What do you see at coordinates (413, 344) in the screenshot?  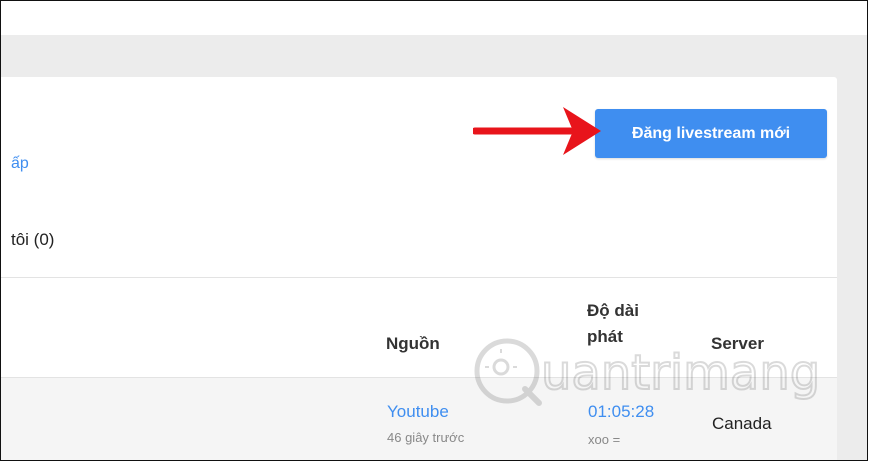 I see `column-header-source: Nguồn` at bounding box center [413, 344].